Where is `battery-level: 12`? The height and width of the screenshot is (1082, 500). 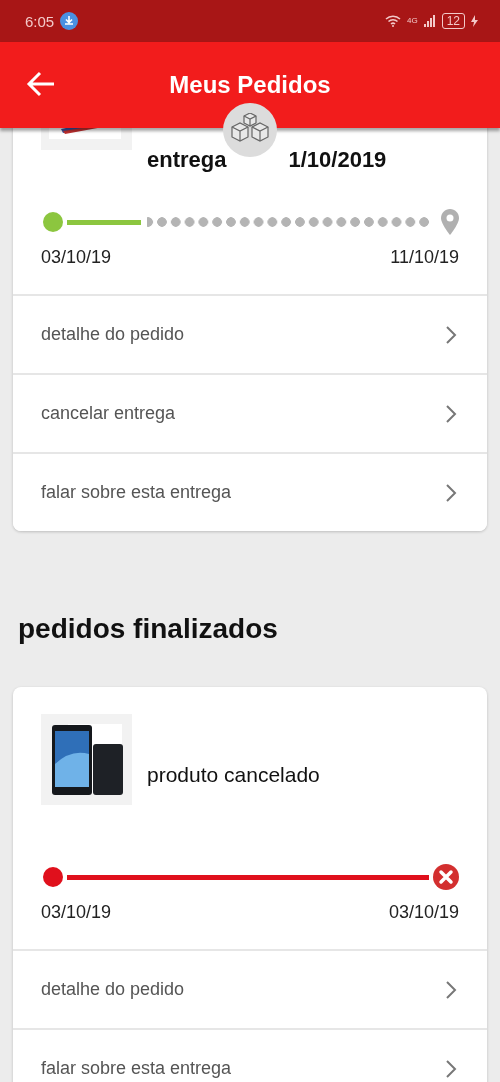 battery-level: 12 is located at coordinates (453, 21).